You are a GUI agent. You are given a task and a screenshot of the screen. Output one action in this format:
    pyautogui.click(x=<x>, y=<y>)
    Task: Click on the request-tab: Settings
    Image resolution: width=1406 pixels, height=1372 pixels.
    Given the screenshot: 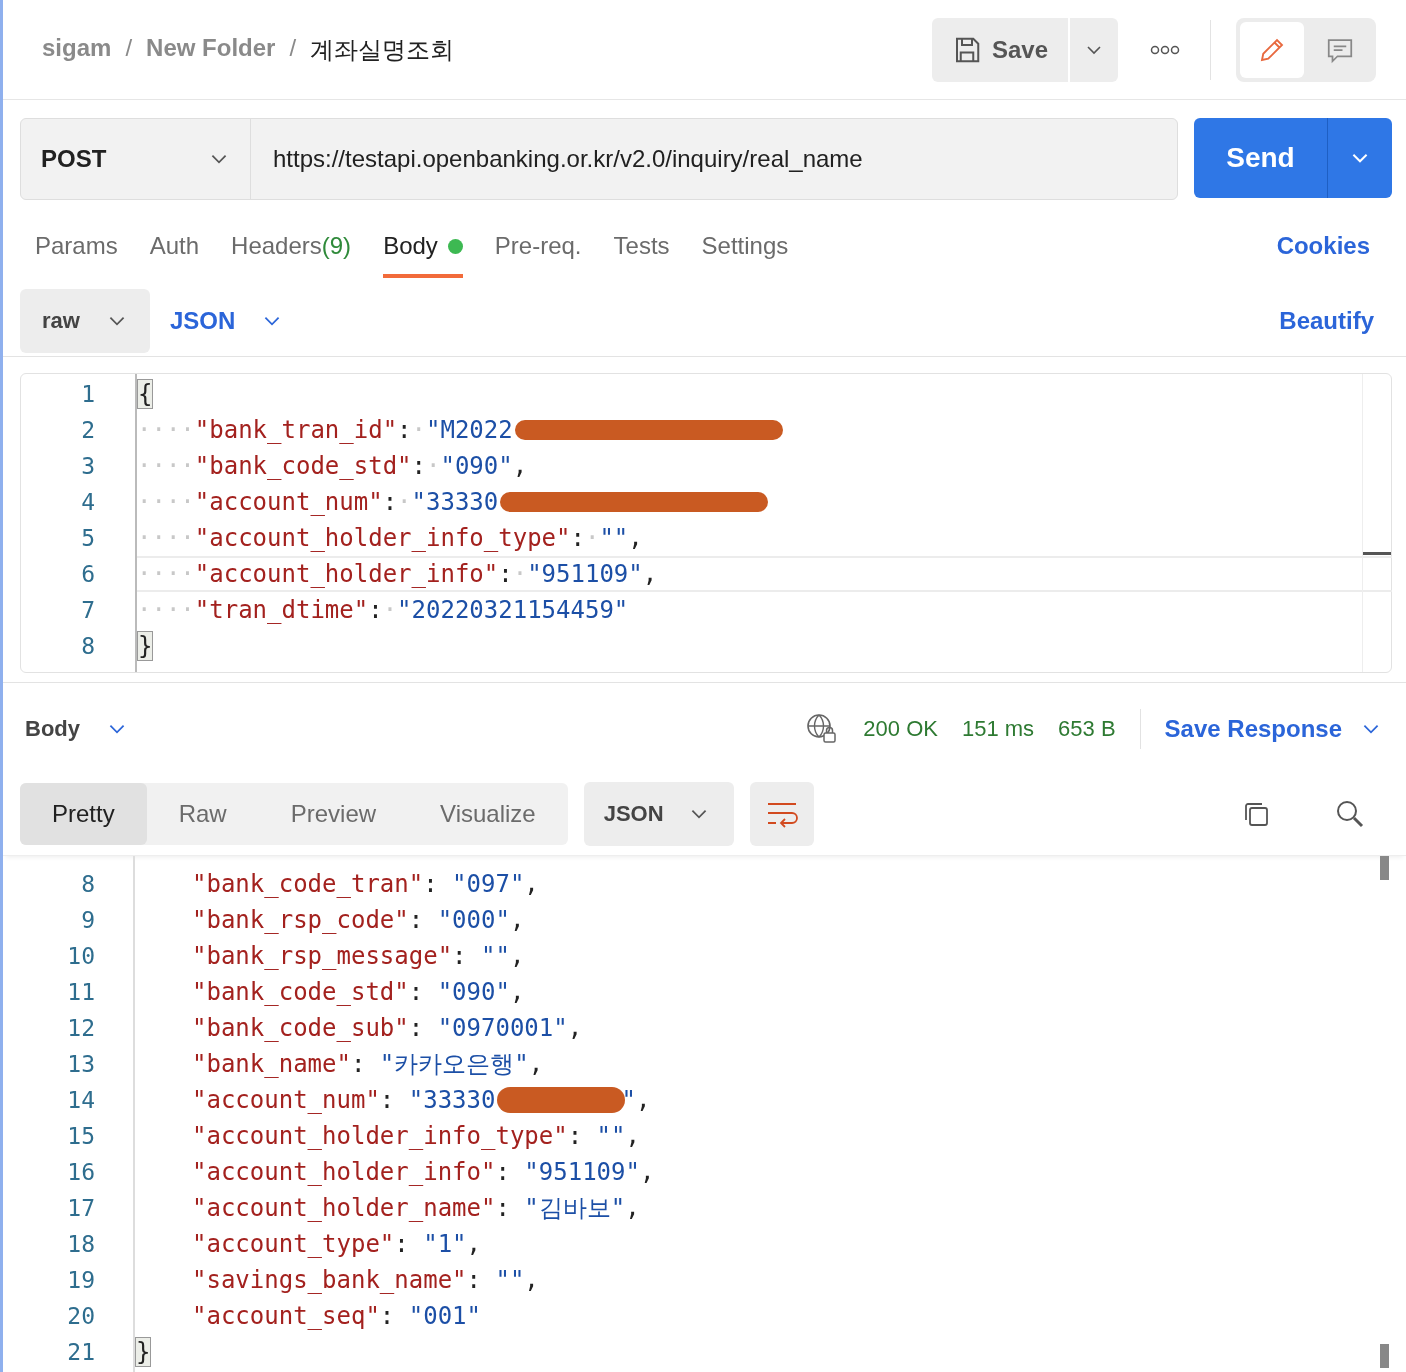 What is the action you would take?
    pyautogui.click(x=745, y=255)
    